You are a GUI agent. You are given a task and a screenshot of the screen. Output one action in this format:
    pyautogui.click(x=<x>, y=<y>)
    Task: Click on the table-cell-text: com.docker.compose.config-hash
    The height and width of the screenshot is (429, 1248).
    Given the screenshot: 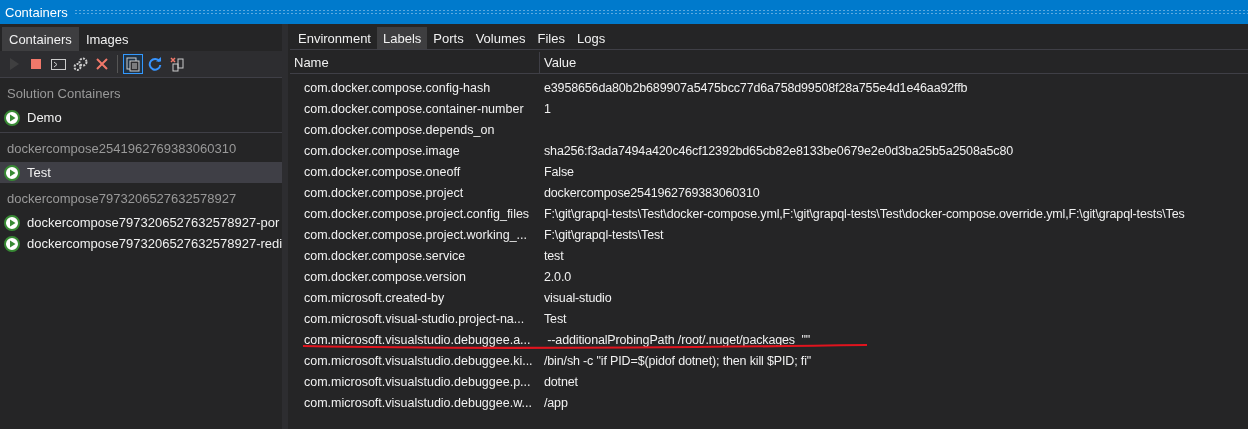 What is the action you would take?
    pyautogui.click(x=397, y=87)
    